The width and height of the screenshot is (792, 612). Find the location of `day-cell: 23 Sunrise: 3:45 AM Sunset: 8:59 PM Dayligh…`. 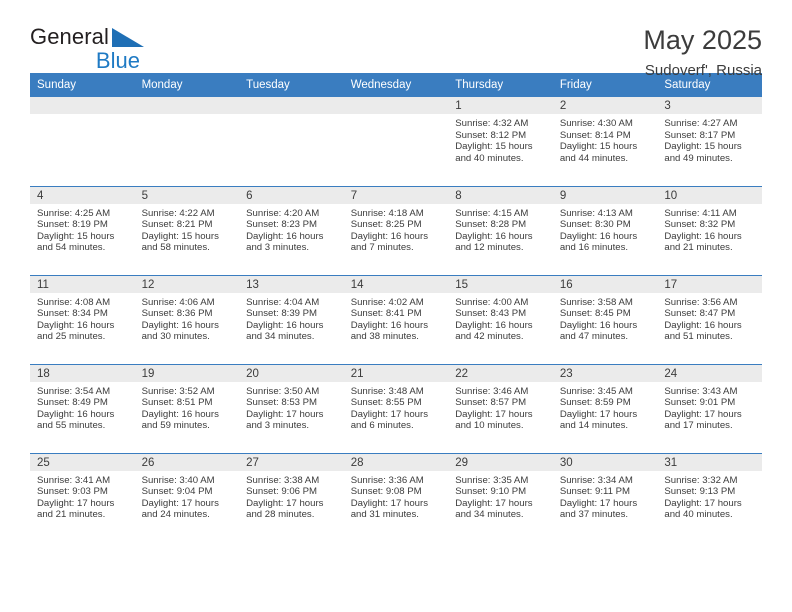

day-cell: 23 Sunrise: 3:45 AM Sunset: 8:59 PM Dayligh… is located at coordinates (605, 408).